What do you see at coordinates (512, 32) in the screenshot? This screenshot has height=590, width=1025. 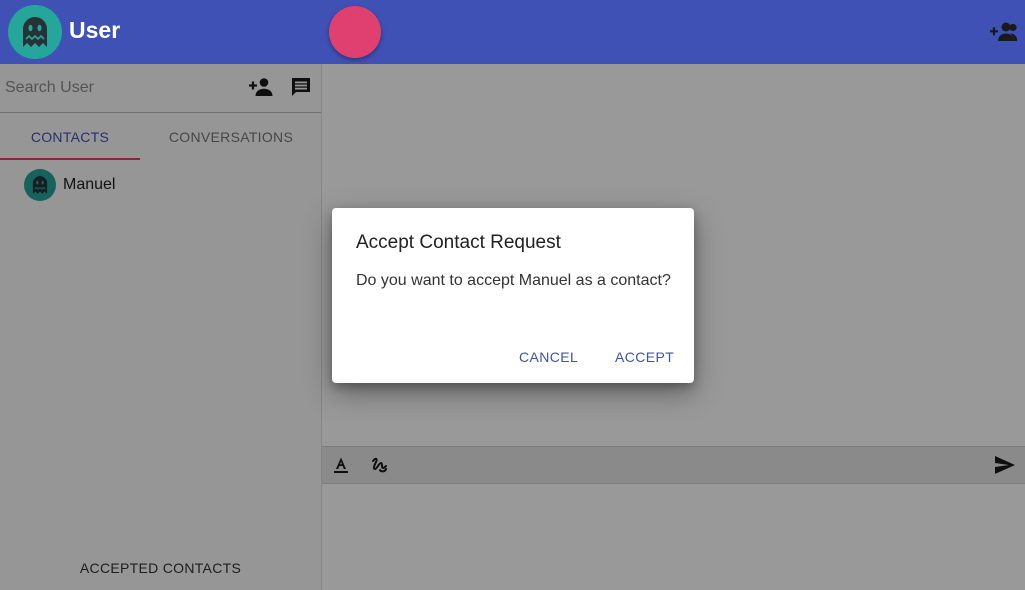 I see `app-header: User` at bounding box center [512, 32].